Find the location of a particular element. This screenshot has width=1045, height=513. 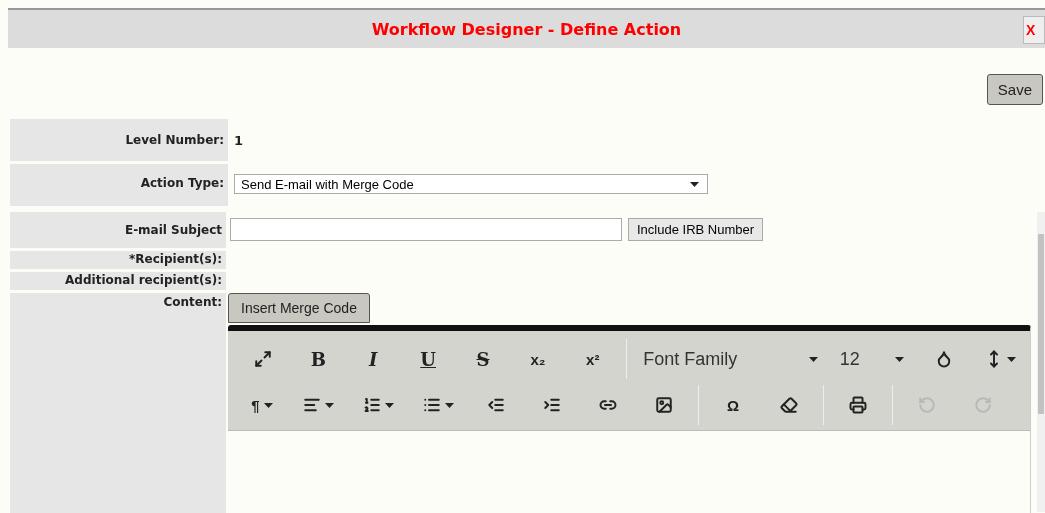

outdent-icon is located at coordinates (496, 405).